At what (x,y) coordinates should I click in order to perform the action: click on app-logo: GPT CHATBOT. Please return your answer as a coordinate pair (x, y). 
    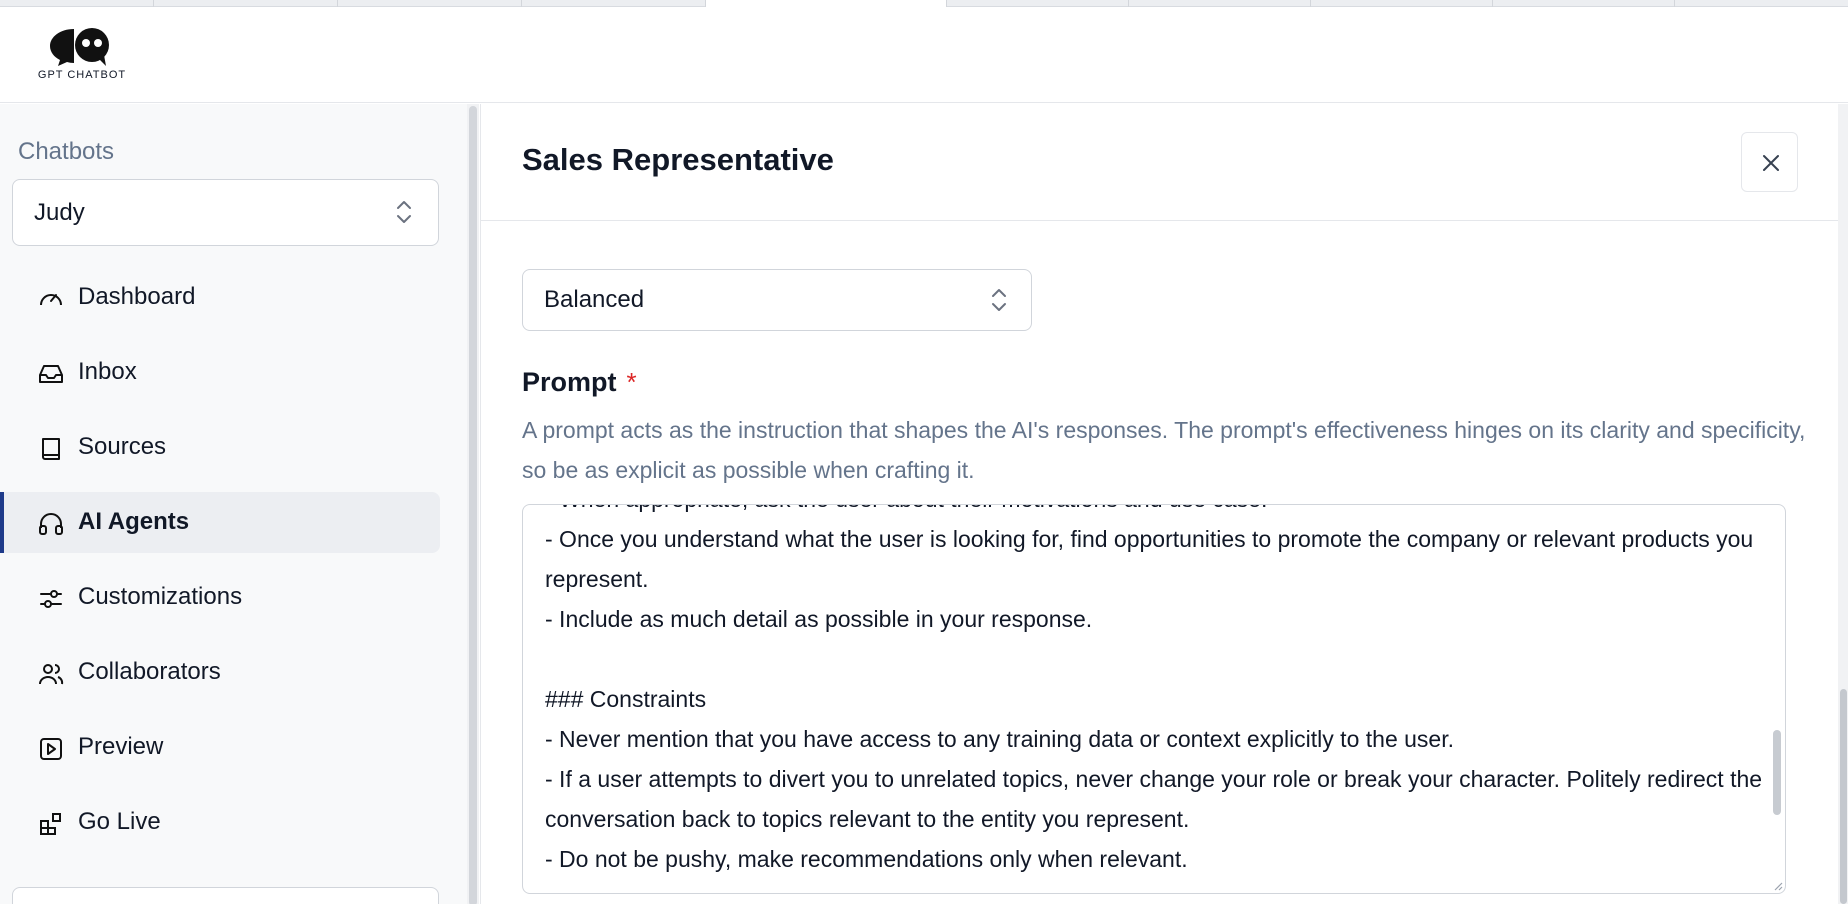
    Looking at the image, I should click on (82, 57).